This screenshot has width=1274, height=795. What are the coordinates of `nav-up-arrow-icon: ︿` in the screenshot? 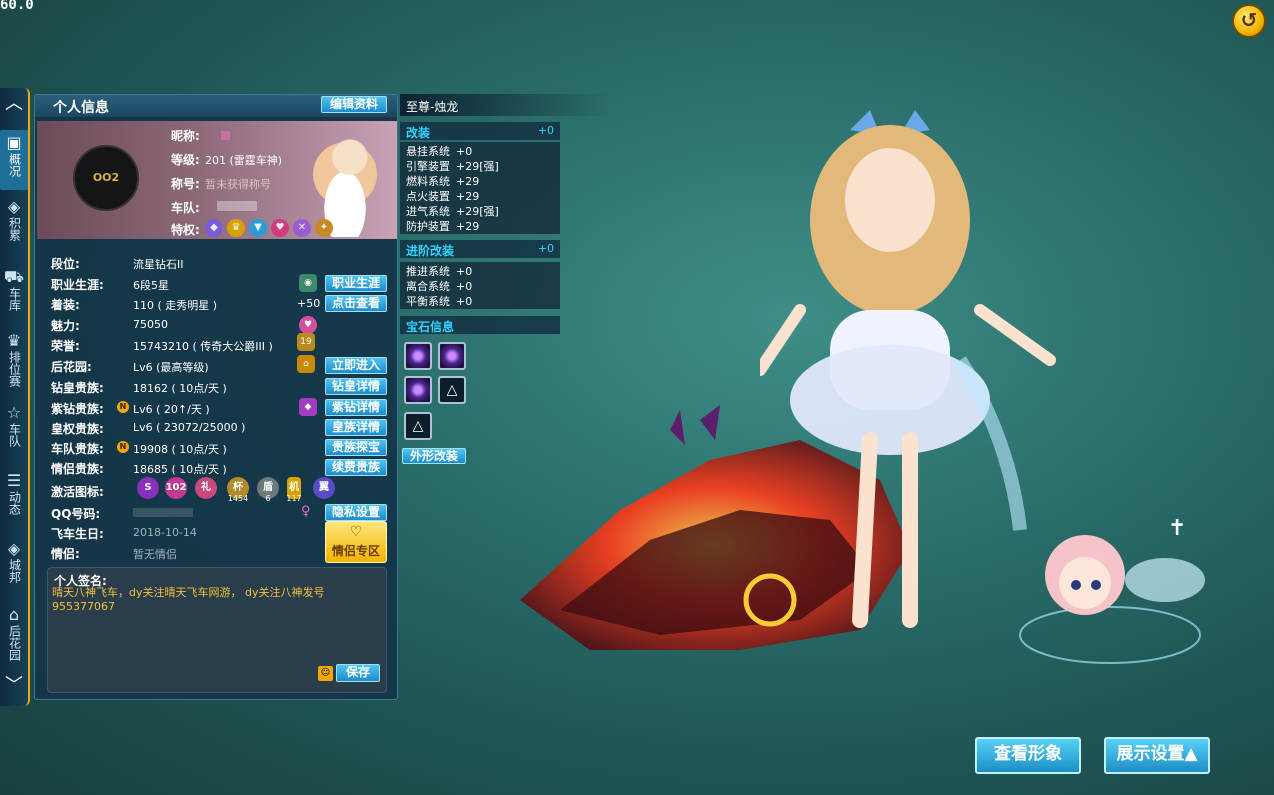 It's located at (14, 104).